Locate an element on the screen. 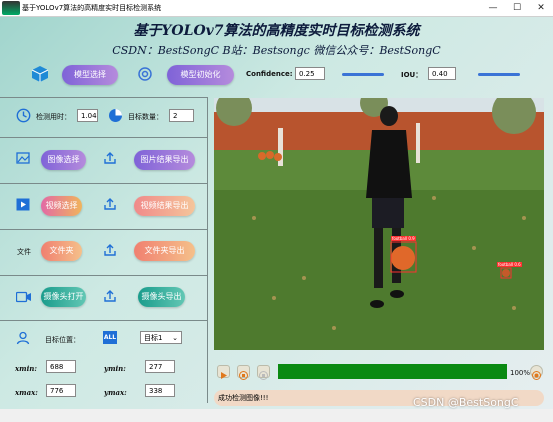 This screenshot has height=422, width=553. video-icon is located at coordinates (23, 204).